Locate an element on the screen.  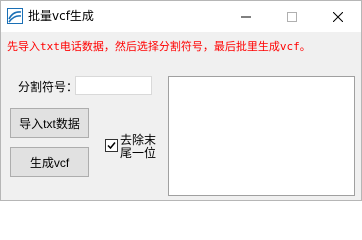
maximize-icon is located at coordinates (292, 16).